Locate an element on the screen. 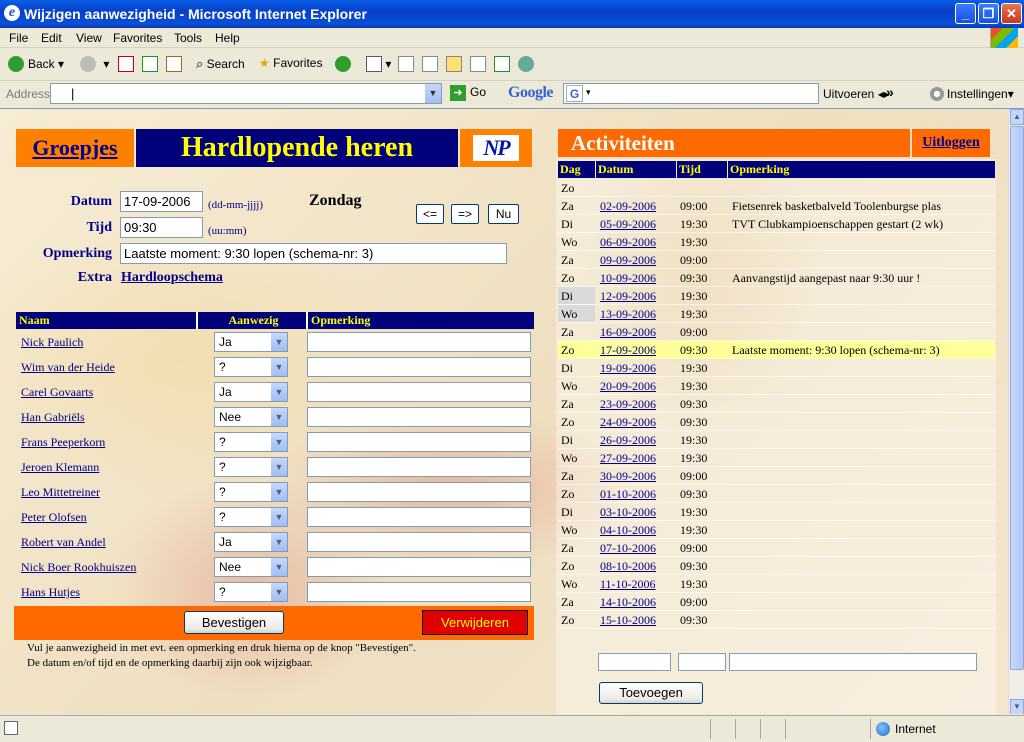 The image size is (1024, 742). activity-date-link: 20-09-2006 is located at coordinates (628, 386).